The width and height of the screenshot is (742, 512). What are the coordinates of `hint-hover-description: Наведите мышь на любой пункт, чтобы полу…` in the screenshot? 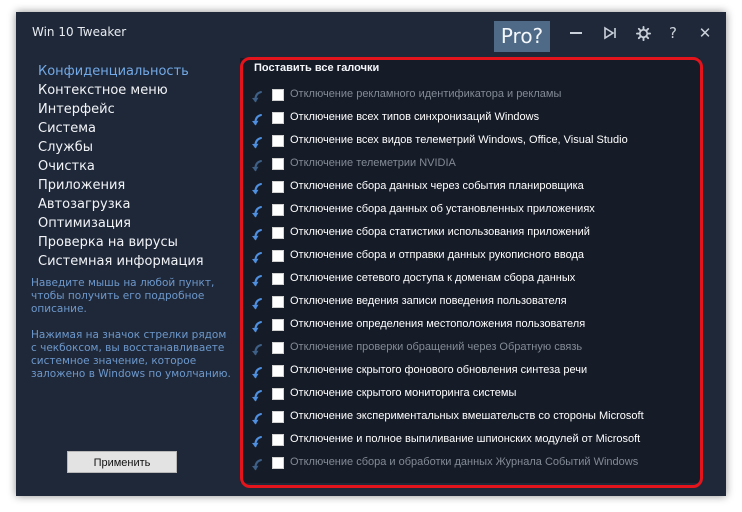 It's located at (123, 296).